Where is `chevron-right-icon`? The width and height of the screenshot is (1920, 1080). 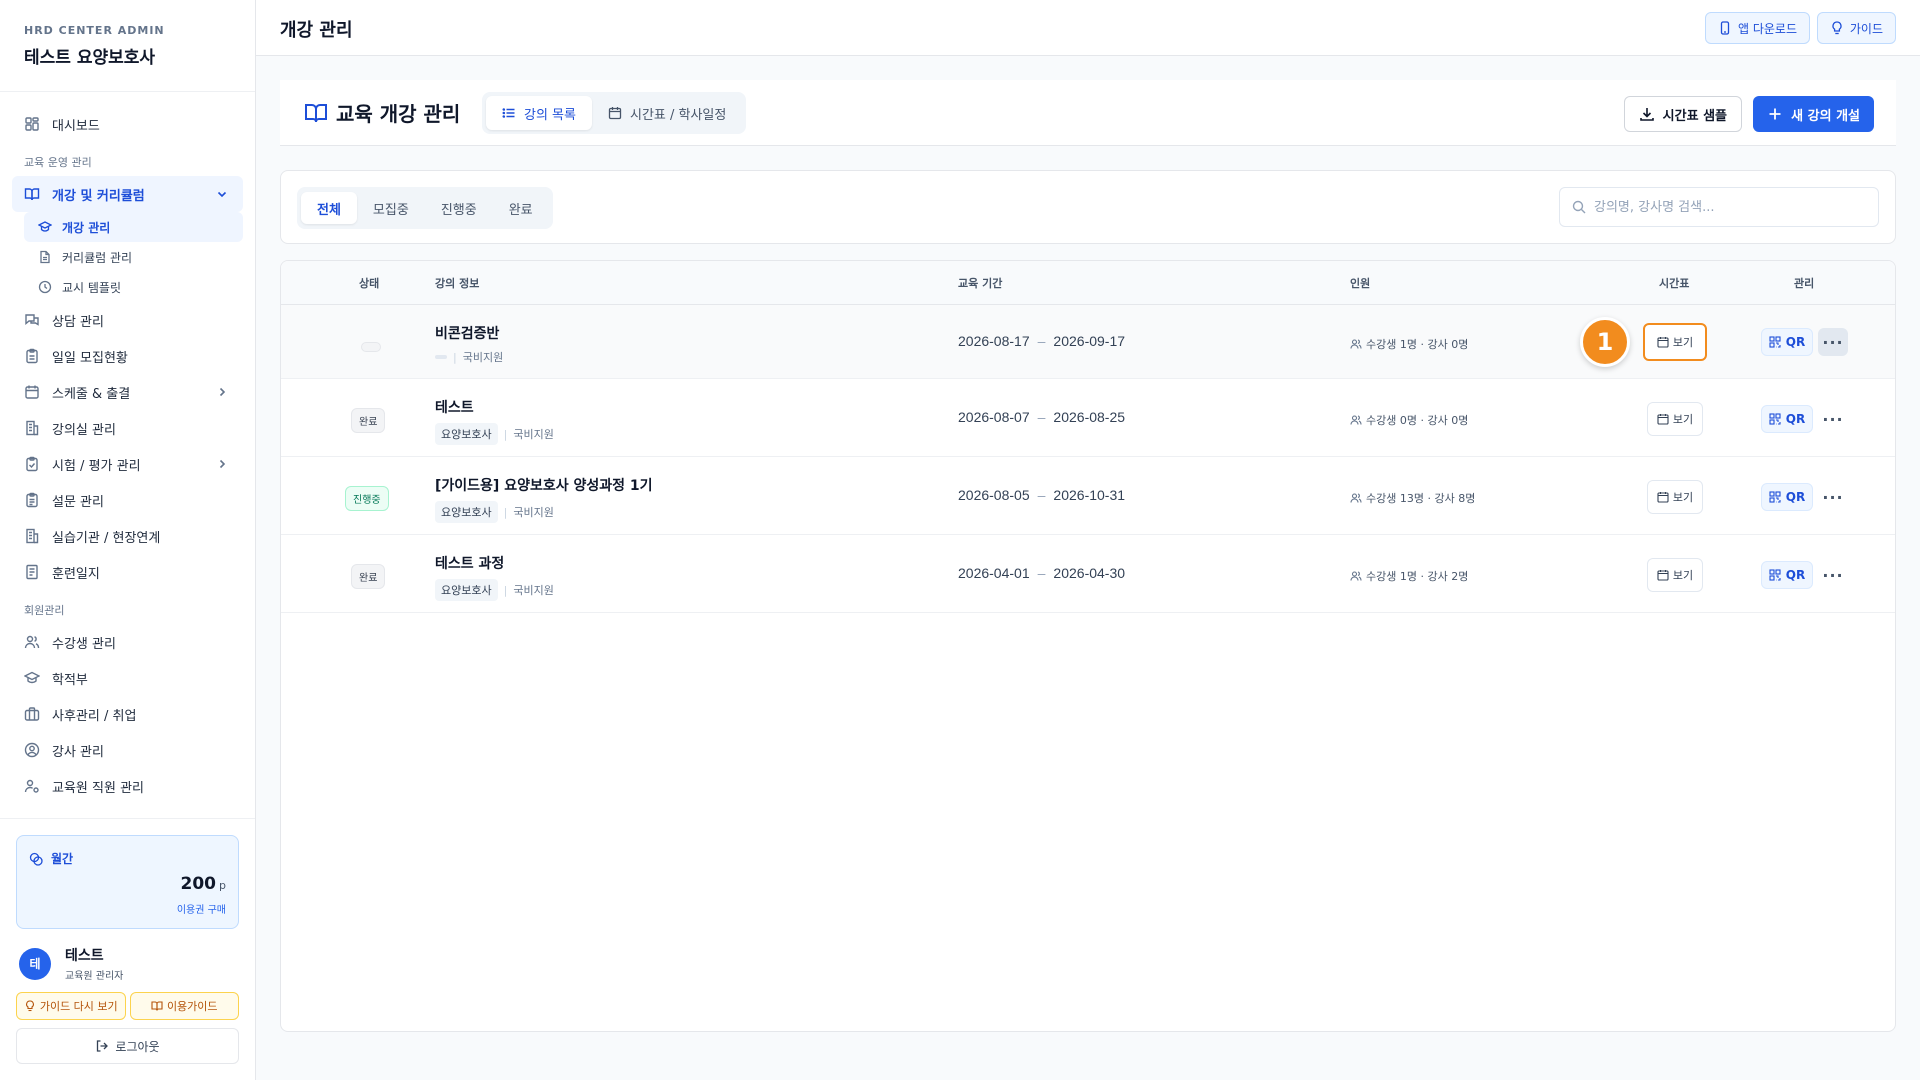 chevron-right-icon is located at coordinates (222, 464).